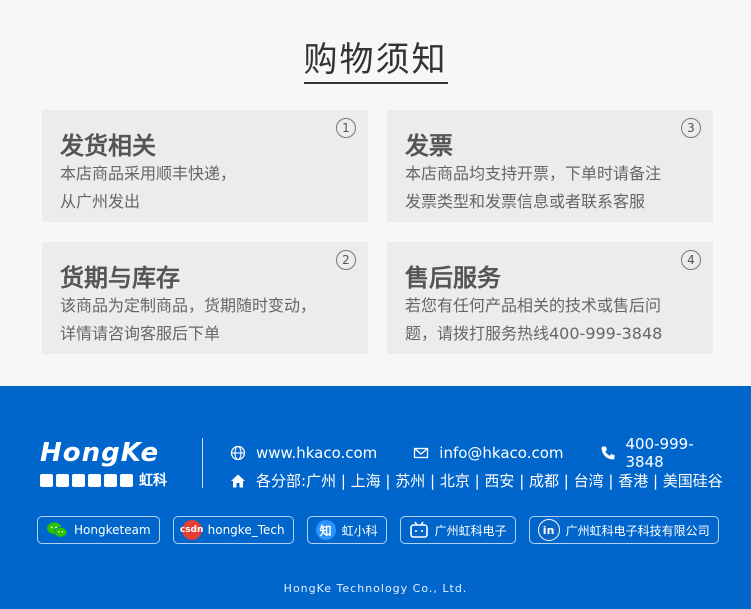  Describe the element at coordinates (533, 187) in the screenshot. I see `card-text: 本店商品均支持开票，下单时请备注 发票类型和发票信息或者联系客服` at that location.